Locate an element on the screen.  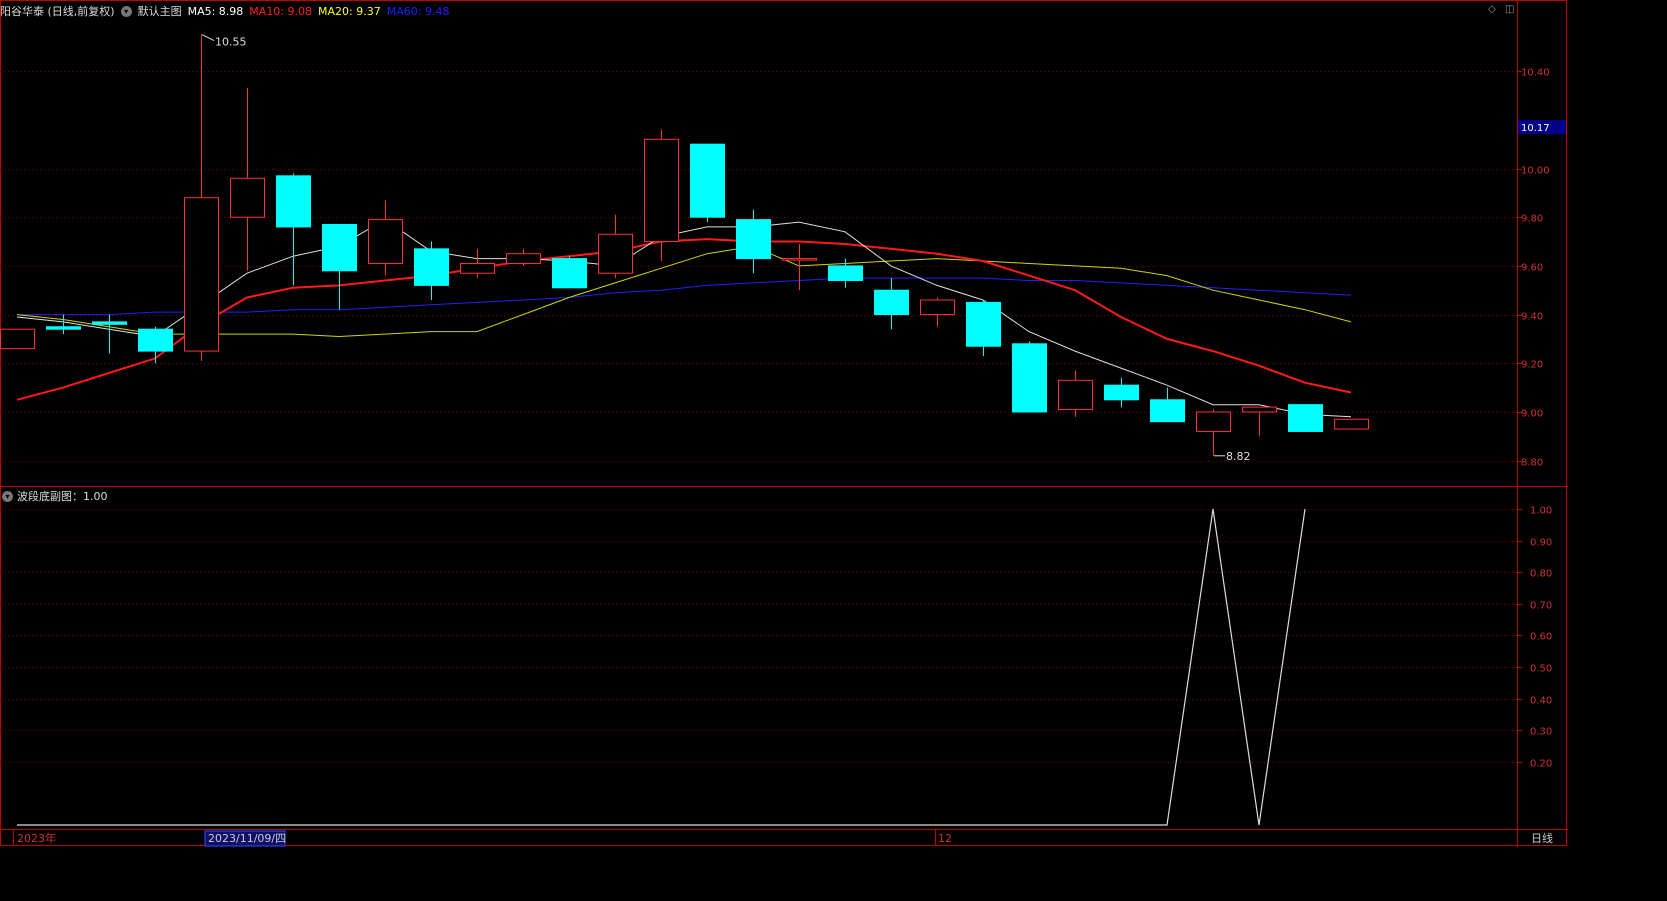
sub-tick-label: 0.30 is located at coordinates (1541, 732).